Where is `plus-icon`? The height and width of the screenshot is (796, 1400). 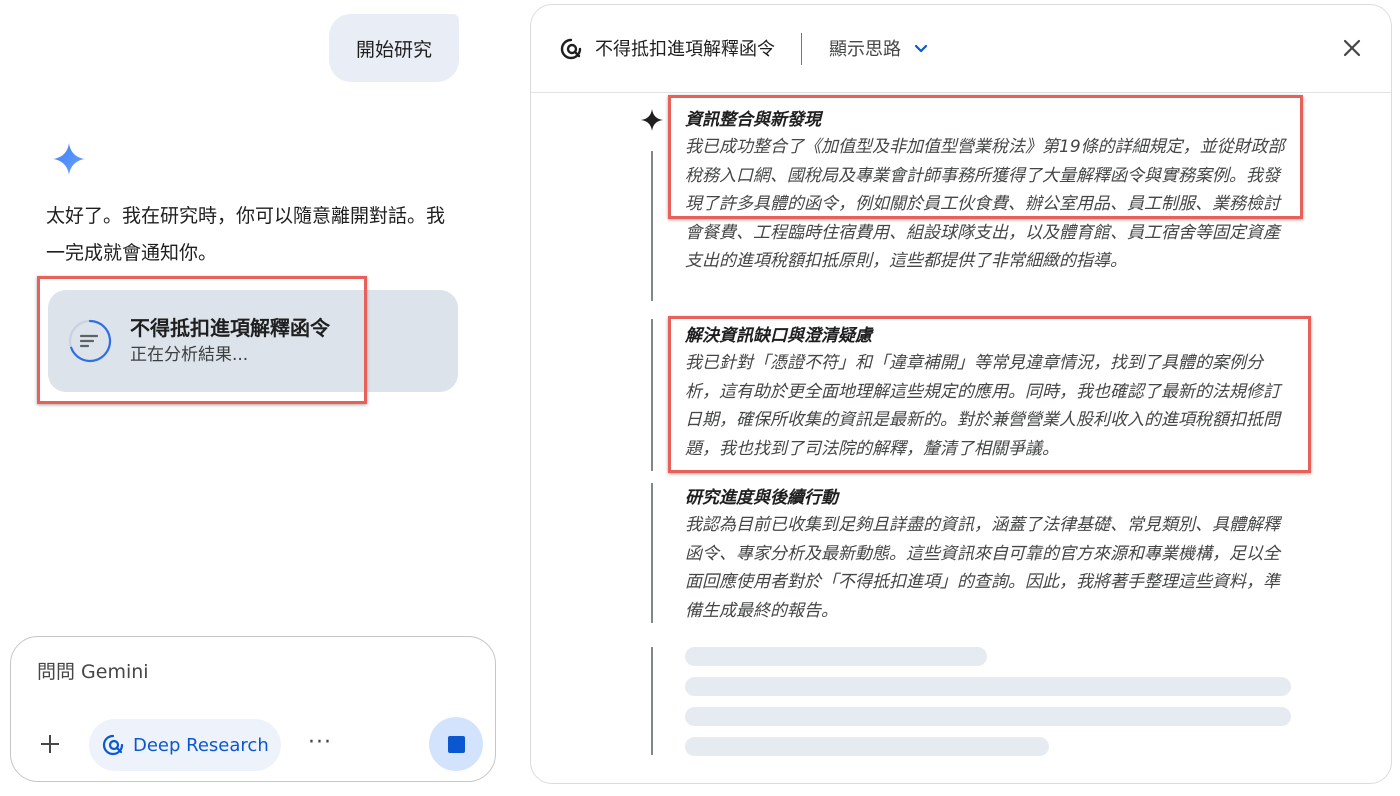 plus-icon is located at coordinates (50, 744).